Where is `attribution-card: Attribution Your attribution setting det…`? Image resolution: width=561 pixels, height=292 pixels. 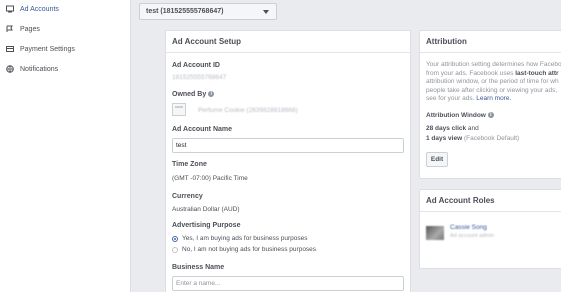
attribution-card: Attribution Your attribution setting det… is located at coordinates (490, 104).